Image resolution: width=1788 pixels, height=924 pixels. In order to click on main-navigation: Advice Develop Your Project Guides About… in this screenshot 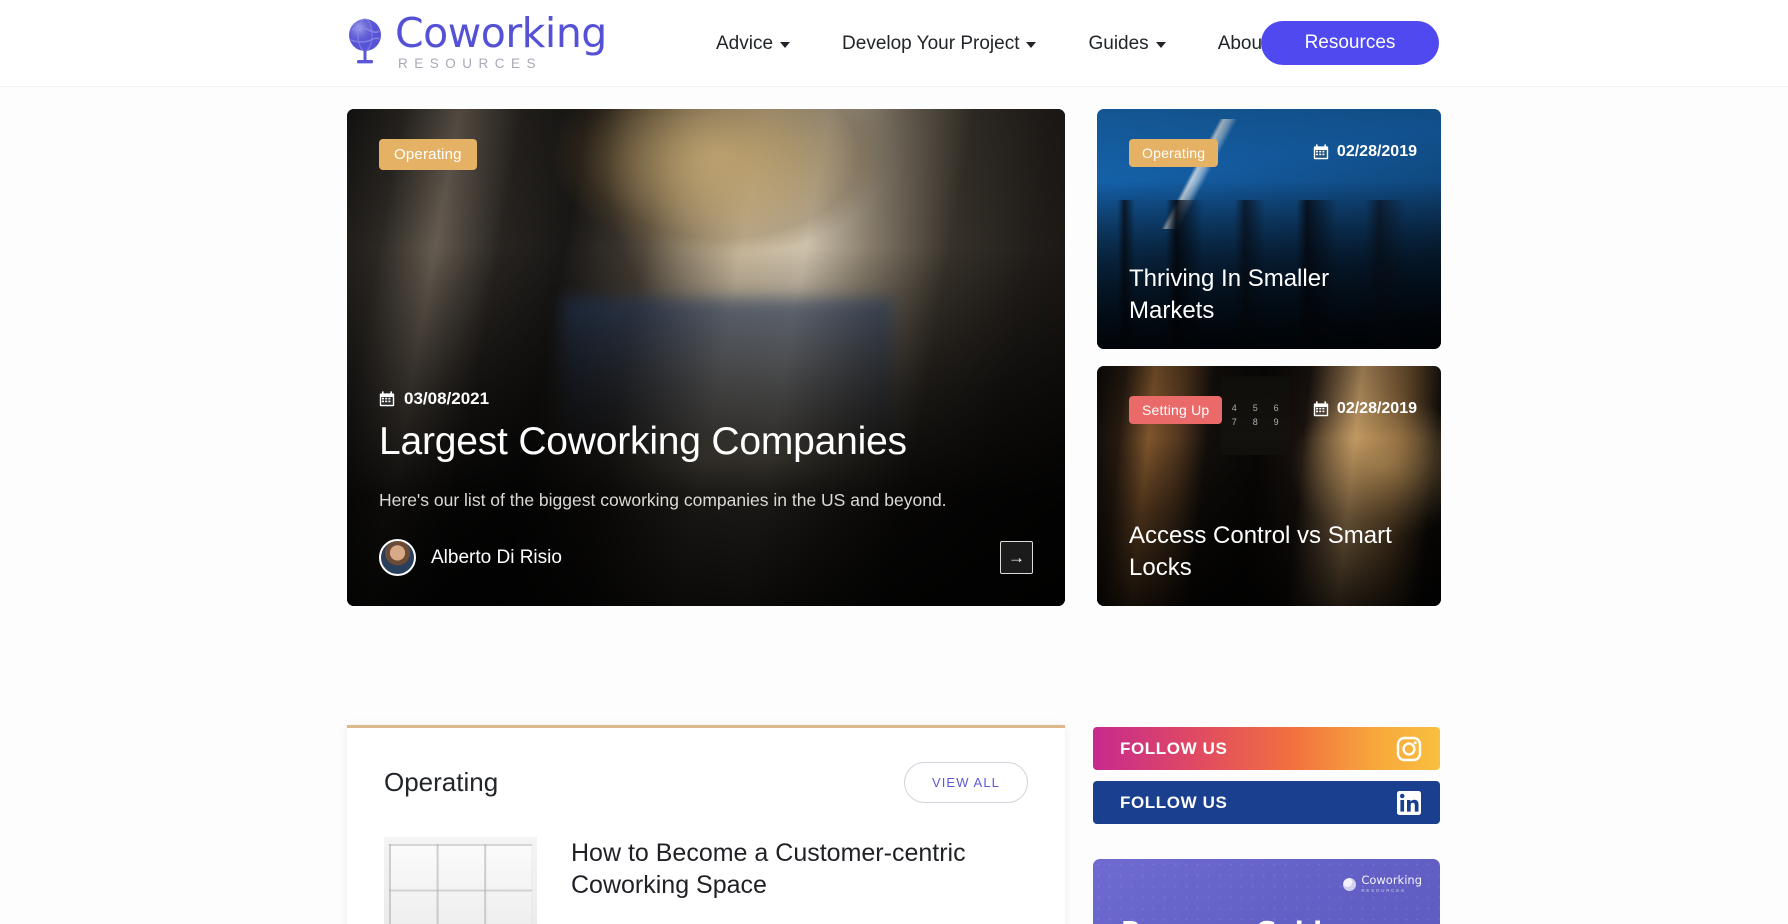, I will do `click(1014, 43)`.